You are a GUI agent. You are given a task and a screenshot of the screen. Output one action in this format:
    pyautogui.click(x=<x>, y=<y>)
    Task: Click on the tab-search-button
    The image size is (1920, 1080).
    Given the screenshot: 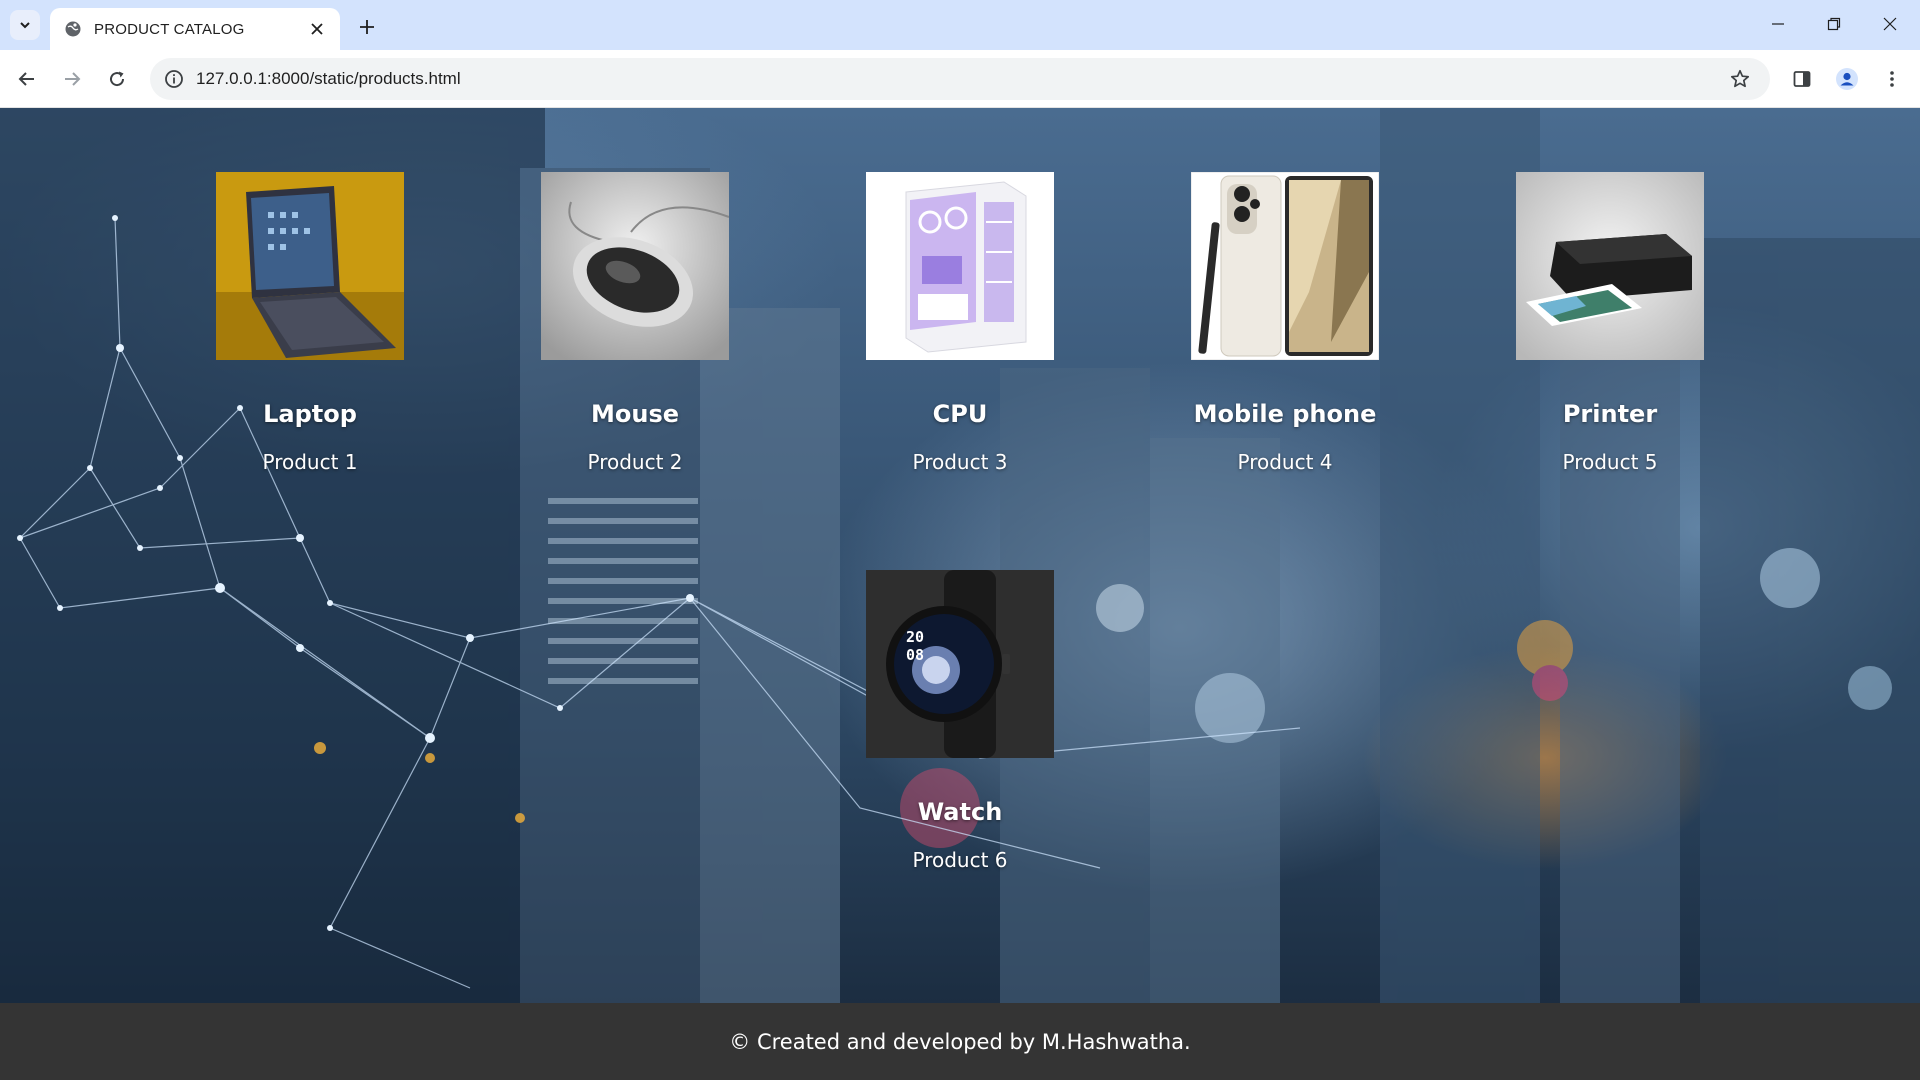 What is the action you would take?
    pyautogui.click(x=25, y=25)
    